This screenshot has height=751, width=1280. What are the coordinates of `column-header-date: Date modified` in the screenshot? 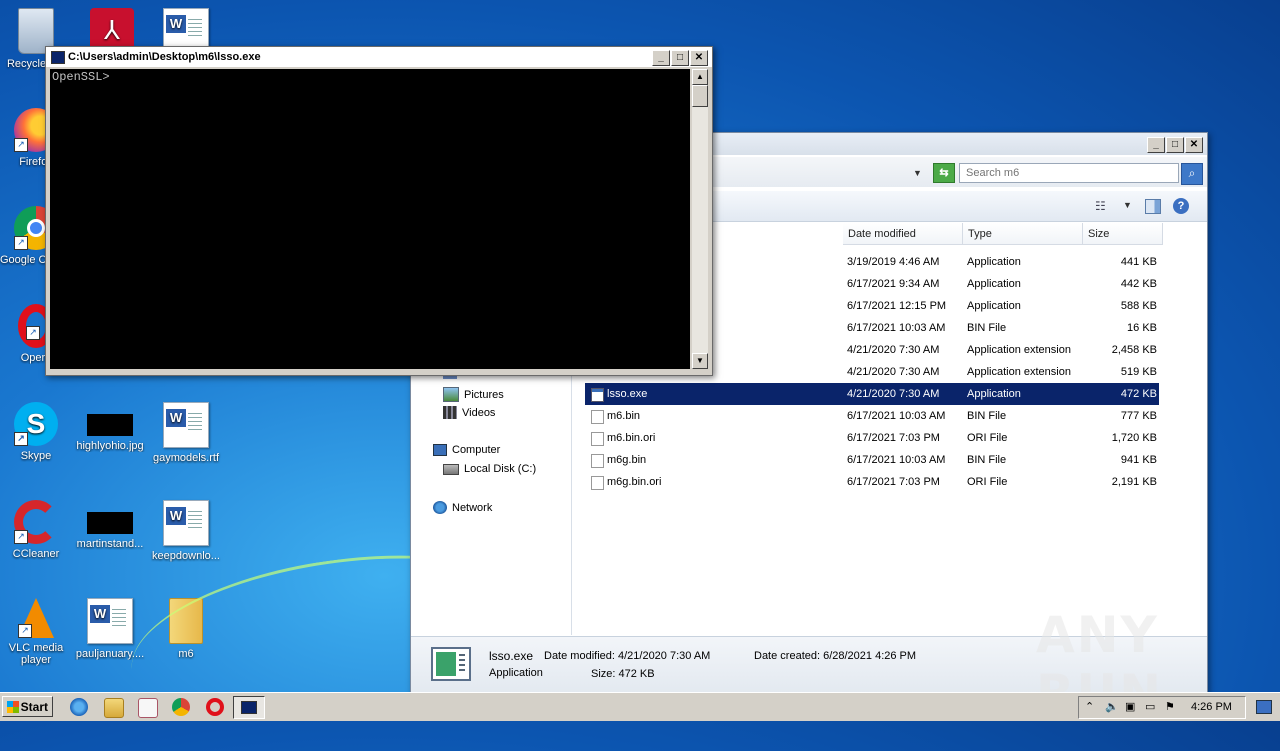 It's located at (903, 234).